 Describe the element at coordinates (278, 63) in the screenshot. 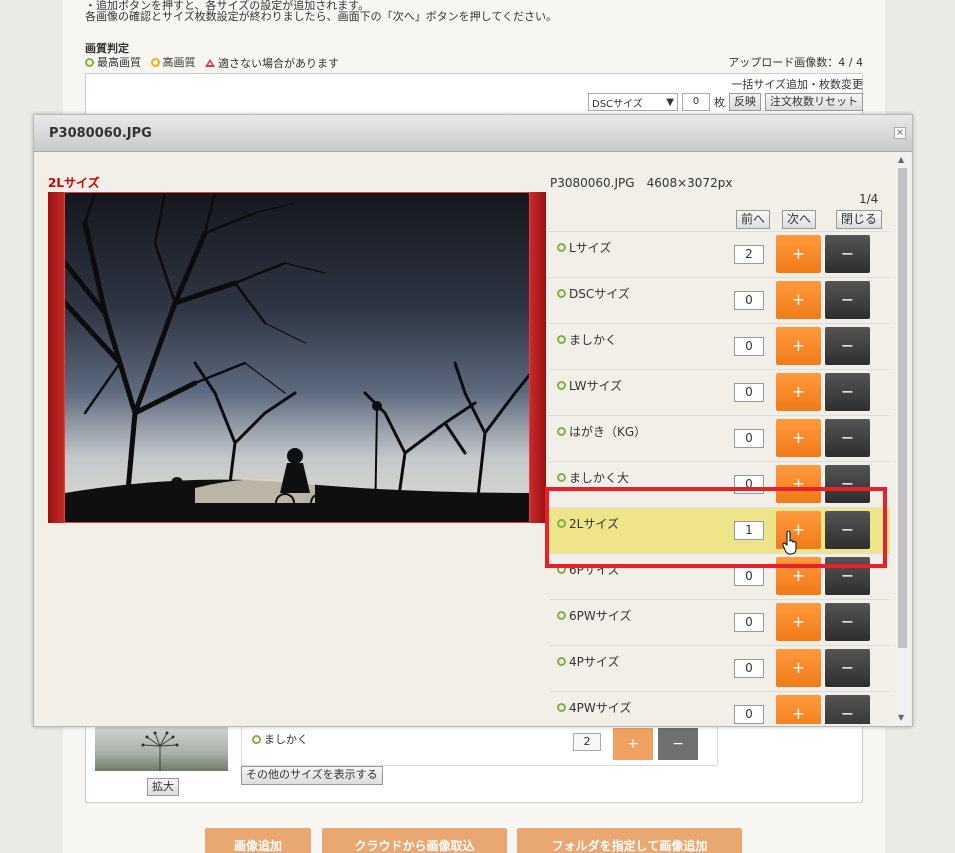

I see `legend-warning: 適さない場合があります` at that location.